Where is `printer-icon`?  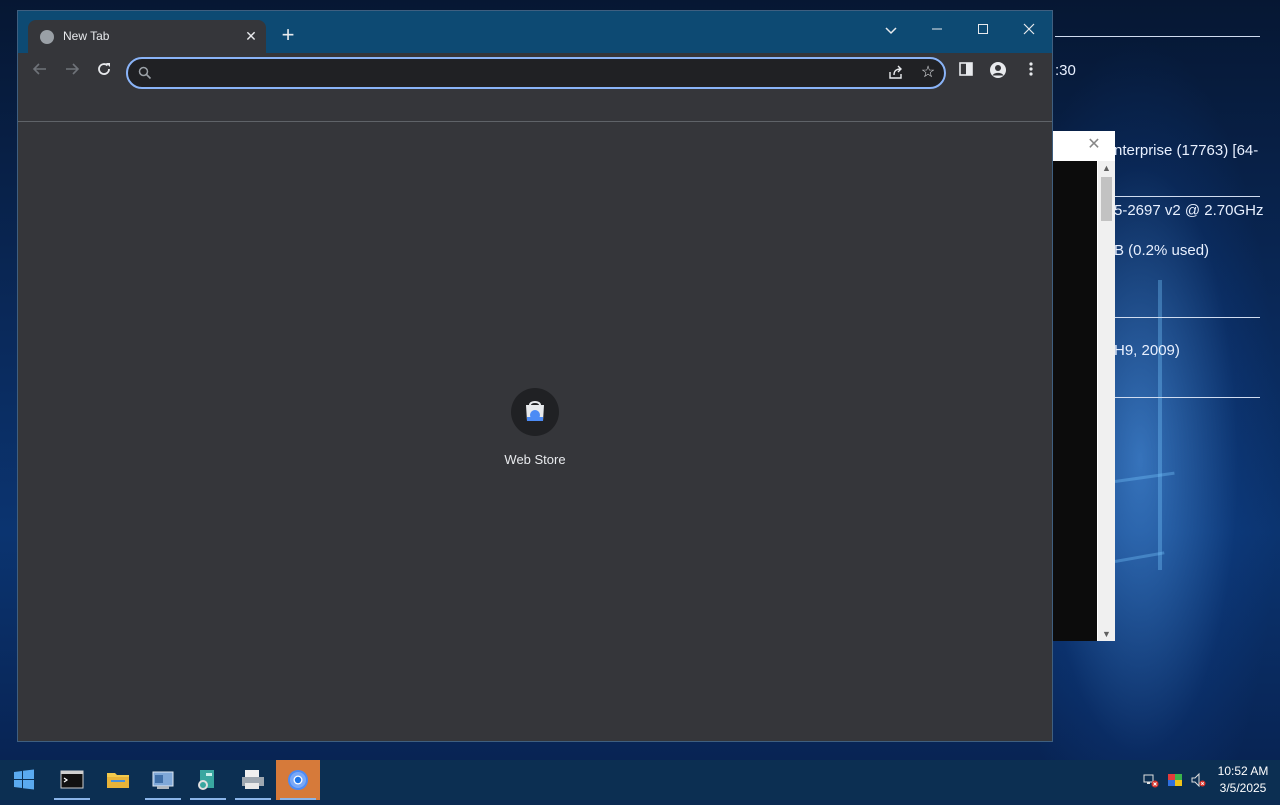 printer-icon is located at coordinates (253, 779).